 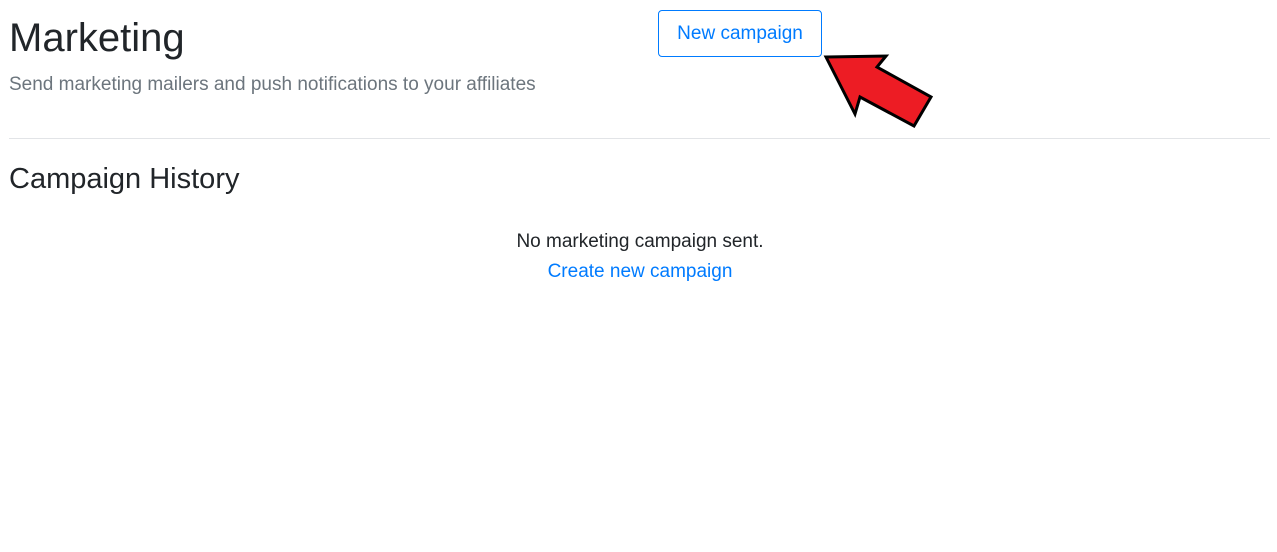 I want to click on red-arrow-icon, so click(x=878, y=91).